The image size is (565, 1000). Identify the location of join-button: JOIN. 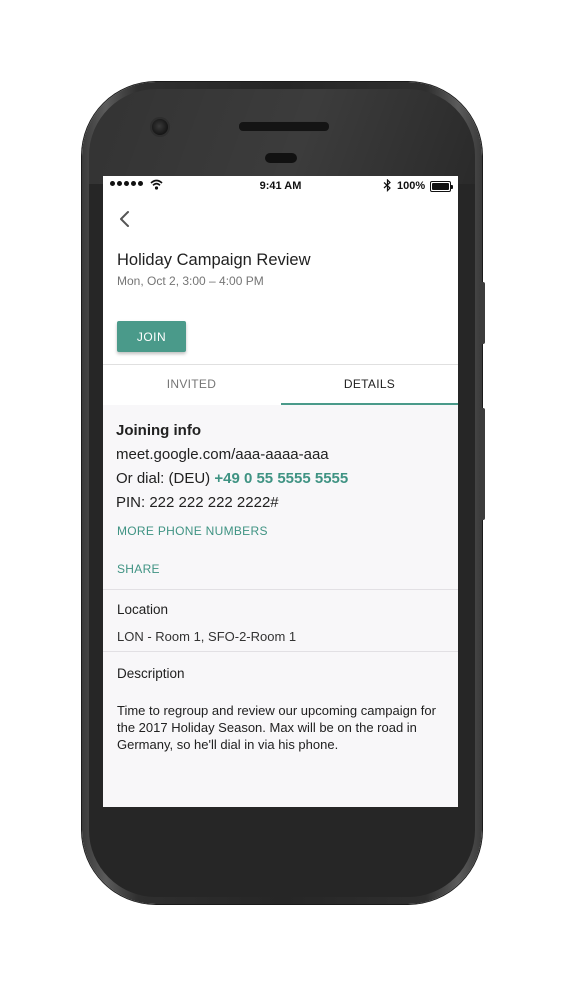
(151, 336).